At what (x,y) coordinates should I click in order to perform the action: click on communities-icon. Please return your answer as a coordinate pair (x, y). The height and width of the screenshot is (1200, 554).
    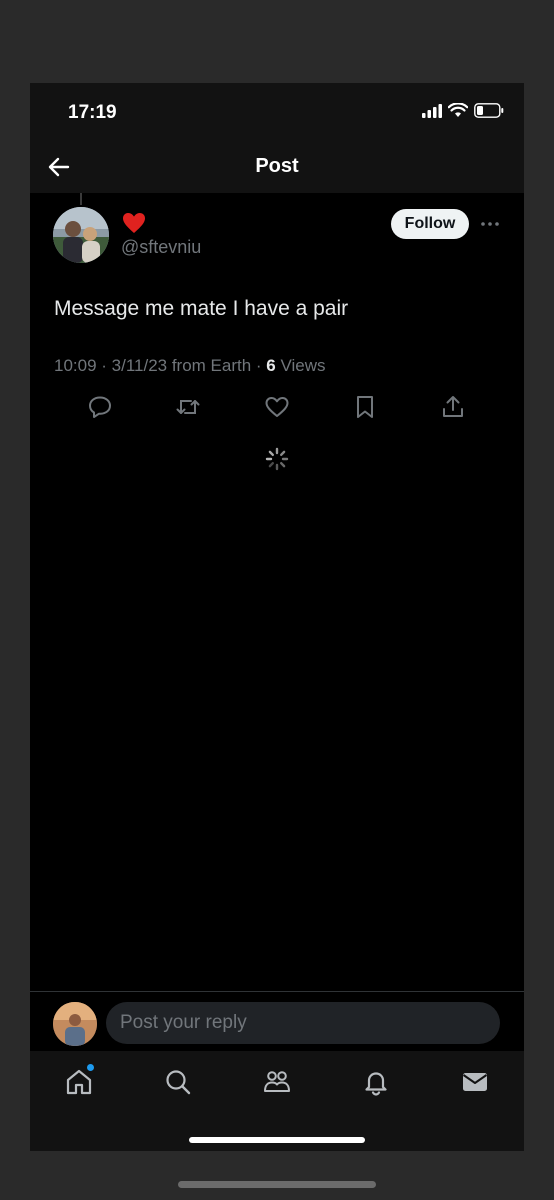
    Looking at the image, I should click on (277, 1082).